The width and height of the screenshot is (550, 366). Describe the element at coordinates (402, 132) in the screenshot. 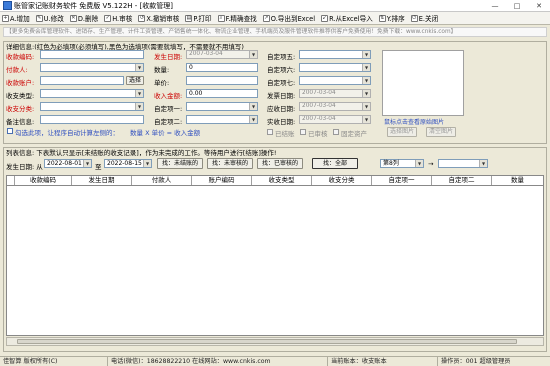

I see `select-image-button: 选择图片` at that location.